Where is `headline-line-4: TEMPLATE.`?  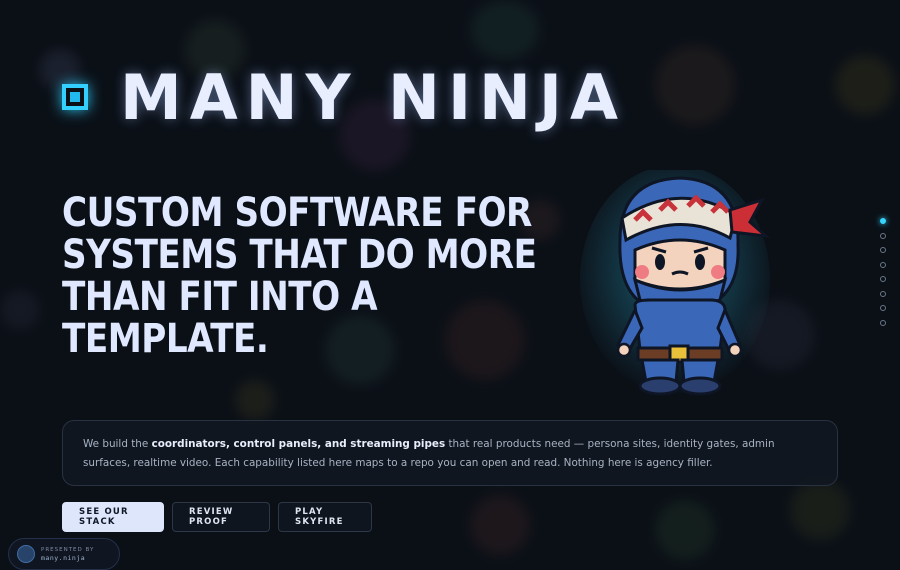 headline-line-4: TEMPLATE. is located at coordinates (165, 339).